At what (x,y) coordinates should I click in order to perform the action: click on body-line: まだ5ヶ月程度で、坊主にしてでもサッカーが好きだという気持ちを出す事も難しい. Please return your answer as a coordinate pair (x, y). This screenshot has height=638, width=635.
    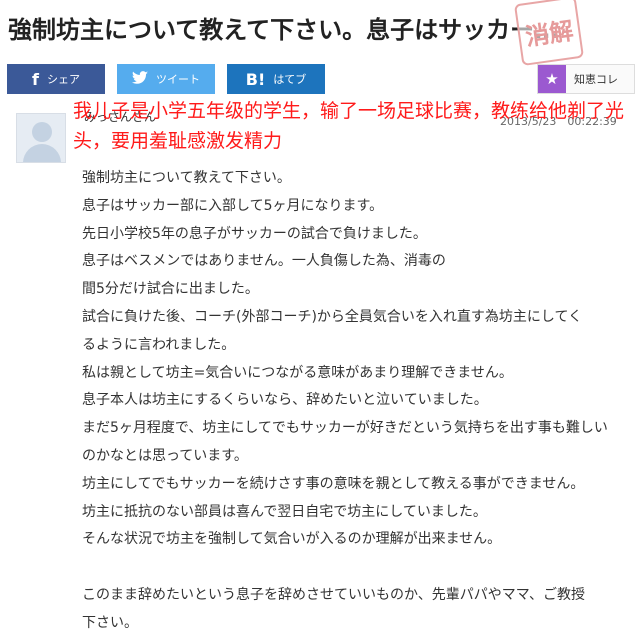
    Looking at the image, I should click on (345, 428).